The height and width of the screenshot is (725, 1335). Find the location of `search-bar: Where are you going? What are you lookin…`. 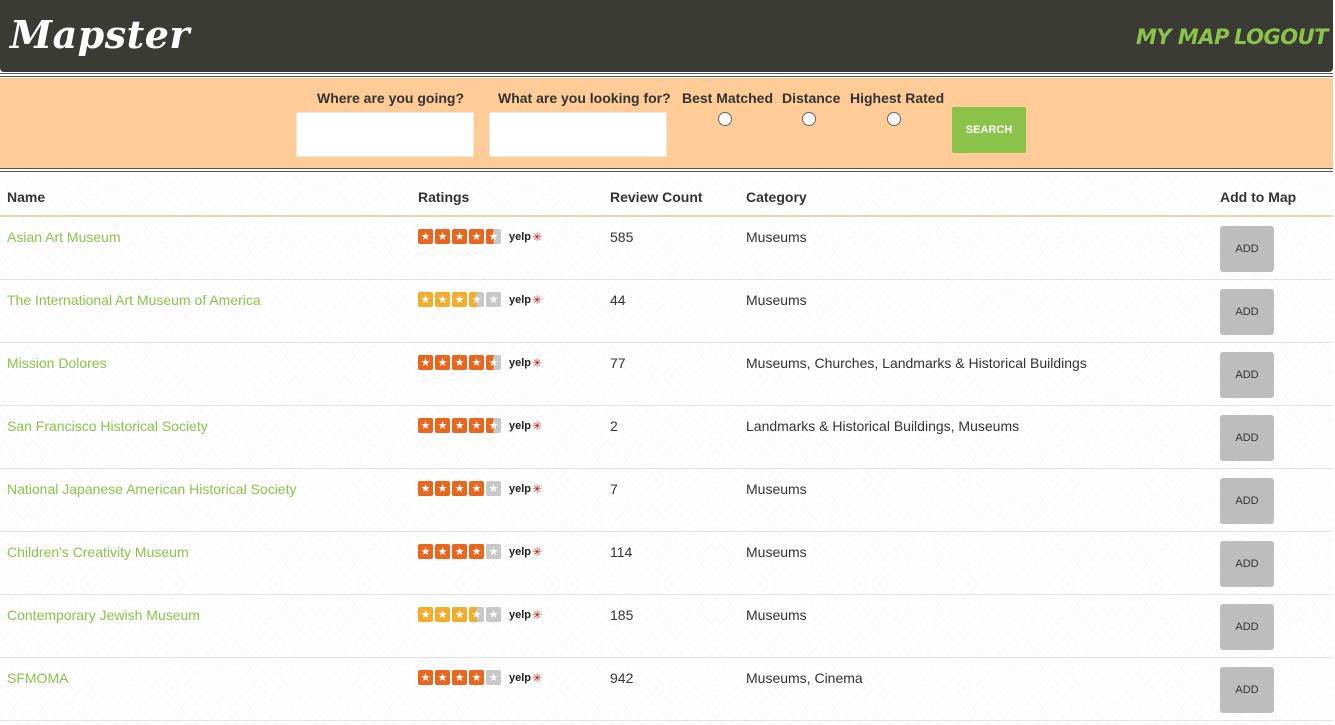

search-bar: Where are you going? What are you lookin… is located at coordinates (666, 123).